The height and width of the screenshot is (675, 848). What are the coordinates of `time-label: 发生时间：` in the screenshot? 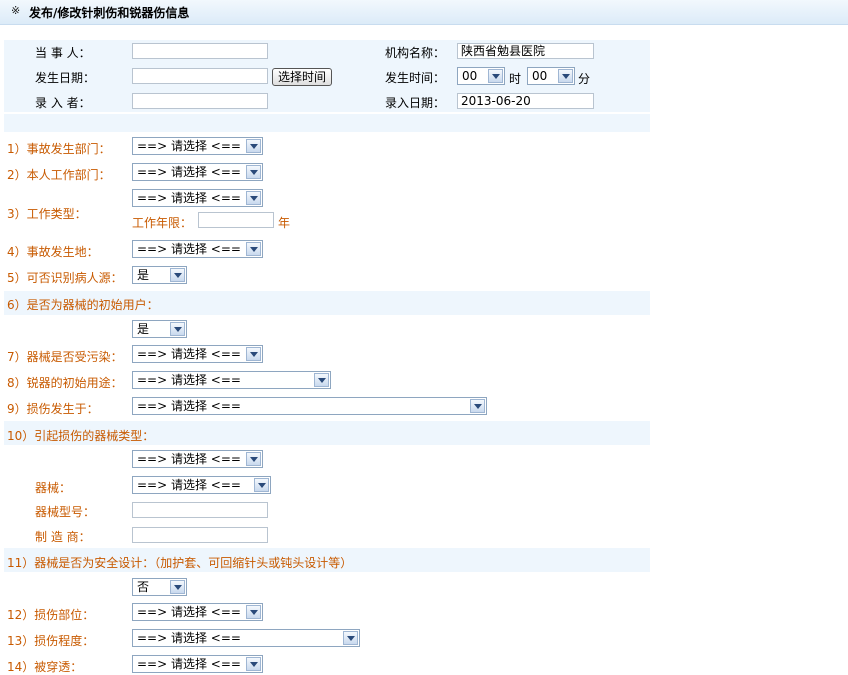 It's located at (415, 78).